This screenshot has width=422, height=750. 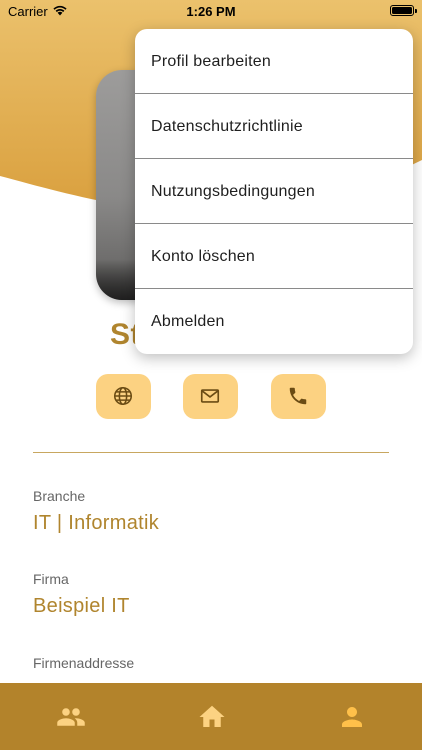 I want to click on person-icon, so click(x=352, y=717).